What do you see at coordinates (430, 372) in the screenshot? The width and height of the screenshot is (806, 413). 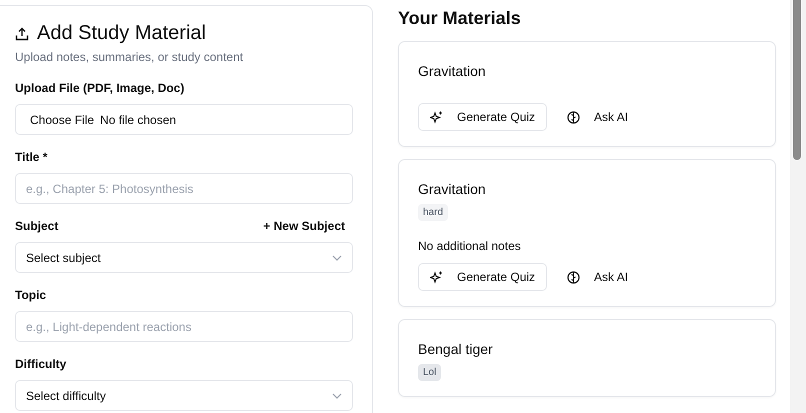 I see `difficulty-tag: Lol` at bounding box center [430, 372].